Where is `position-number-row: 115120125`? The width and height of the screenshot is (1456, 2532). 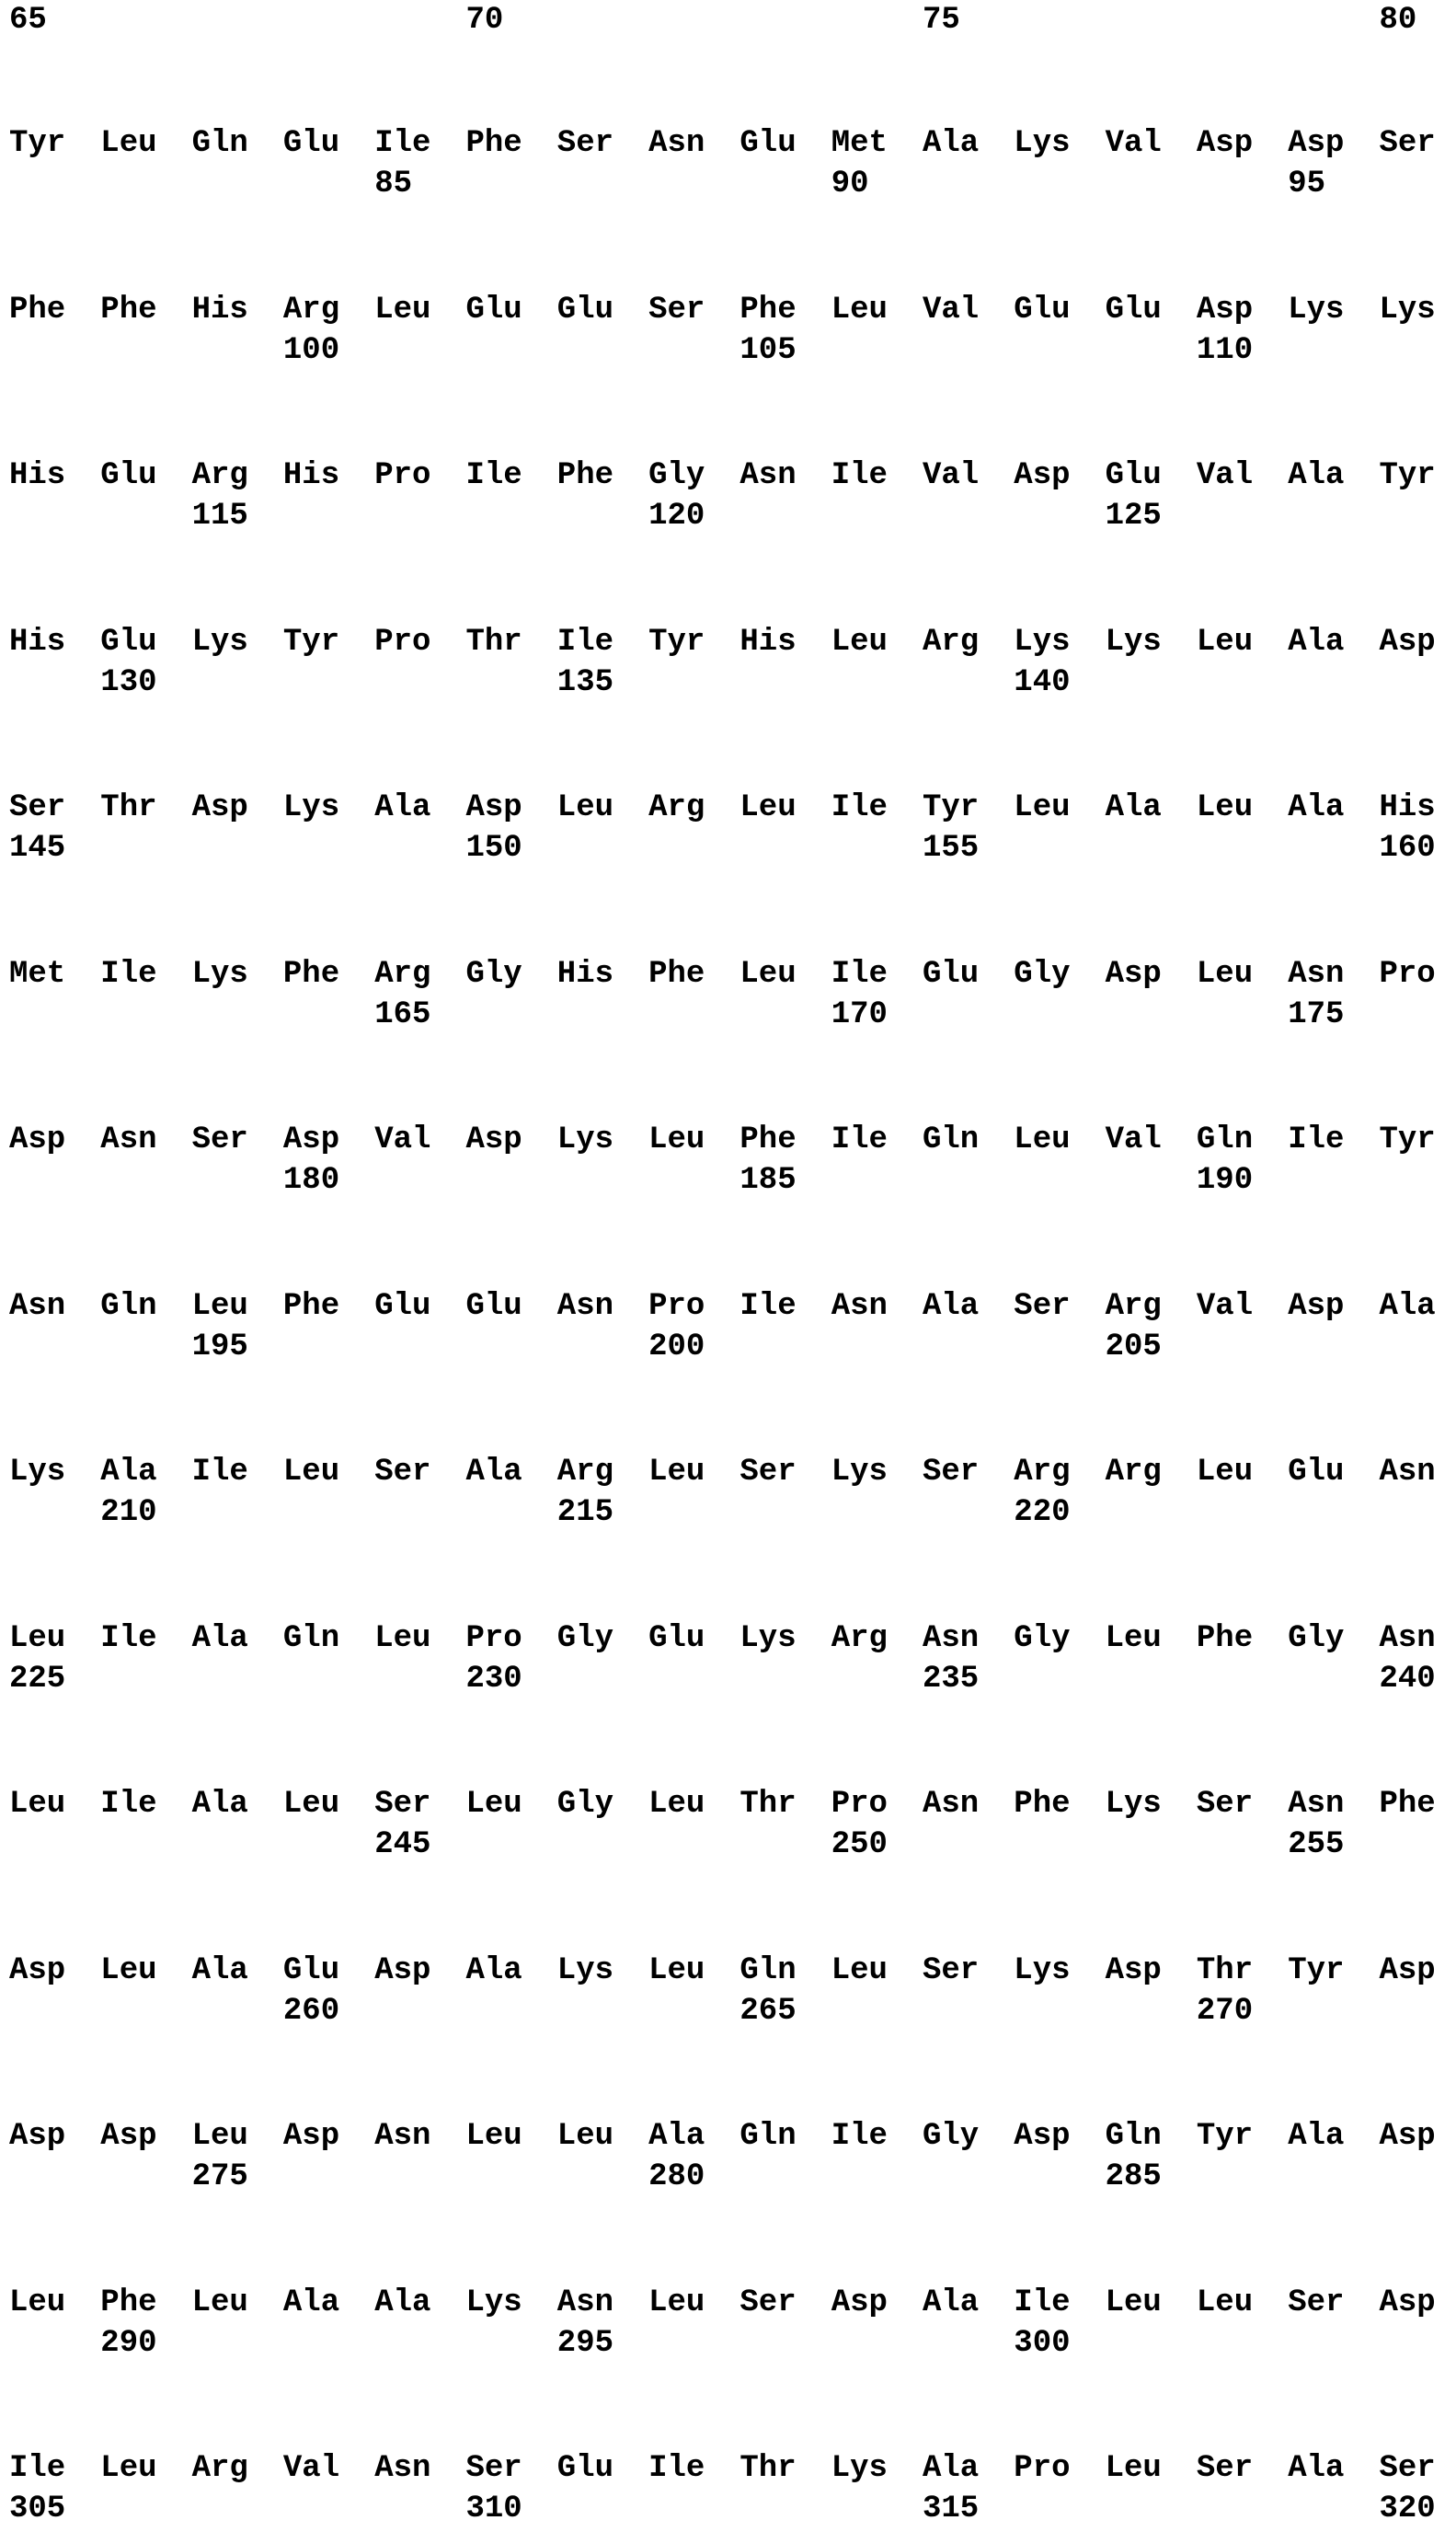
position-number-row: 115120125 is located at coordinates (728, 516).